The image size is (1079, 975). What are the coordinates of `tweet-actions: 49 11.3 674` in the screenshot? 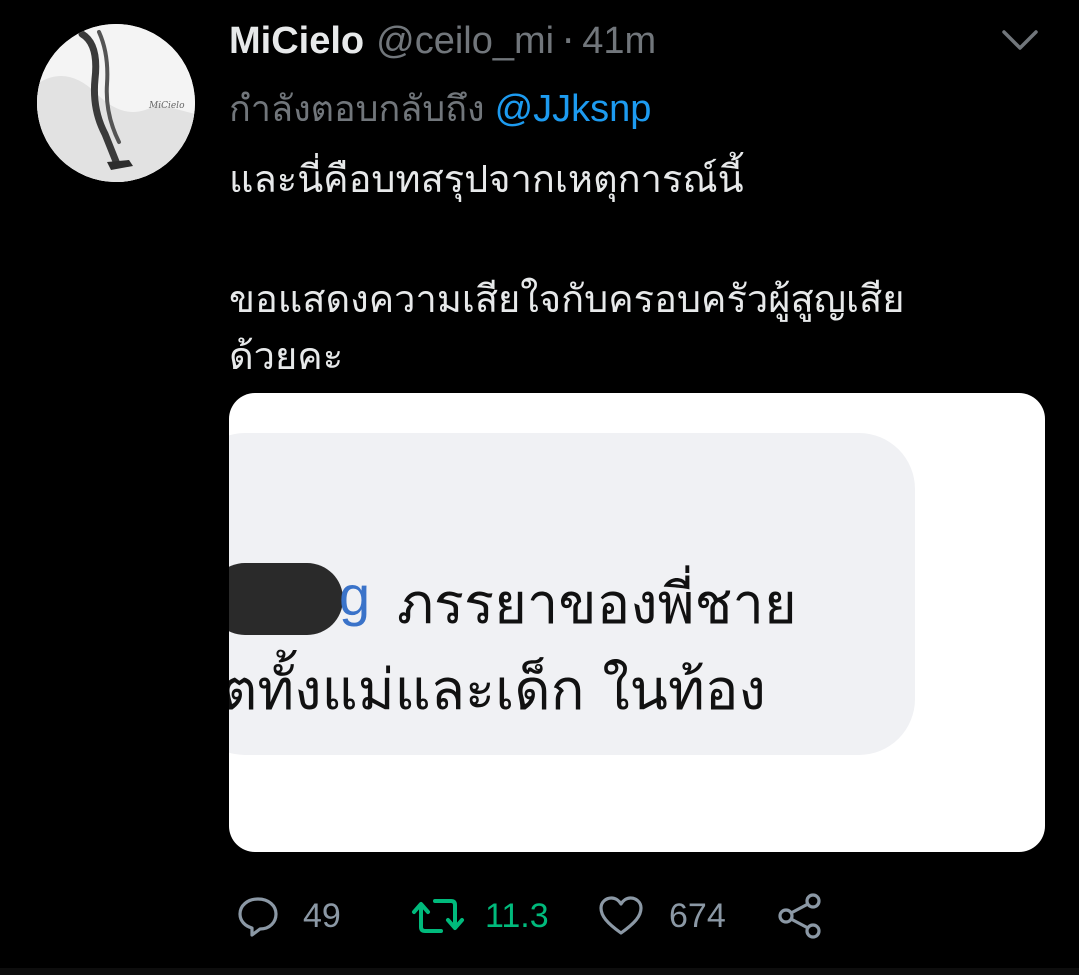 It's located at (639, 916).